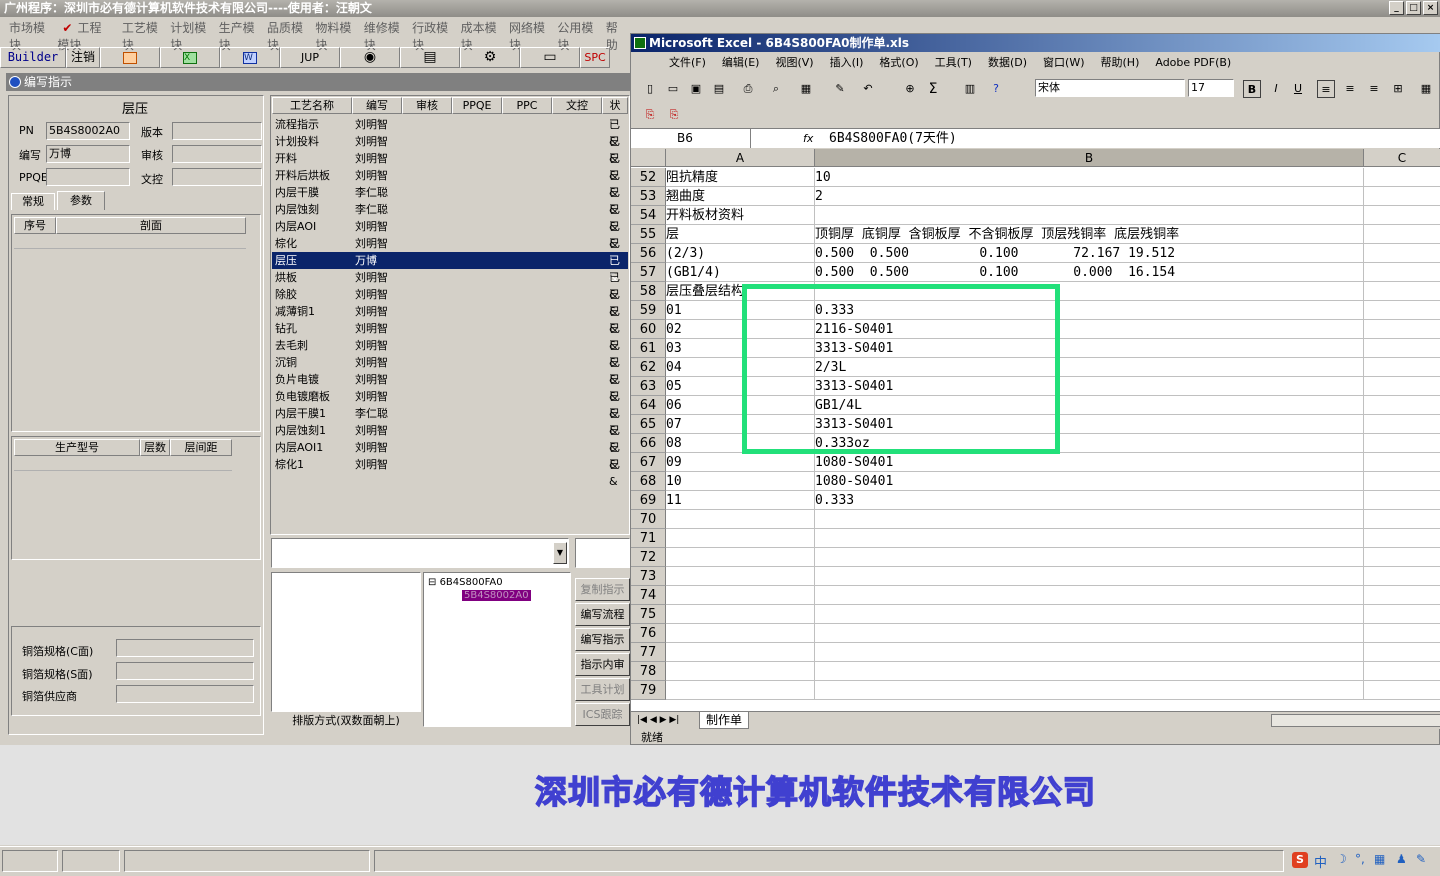 The width and height of the screenshot is (1440, 876). I want to click on align-center-icon: ≡, so click(1350, 89).